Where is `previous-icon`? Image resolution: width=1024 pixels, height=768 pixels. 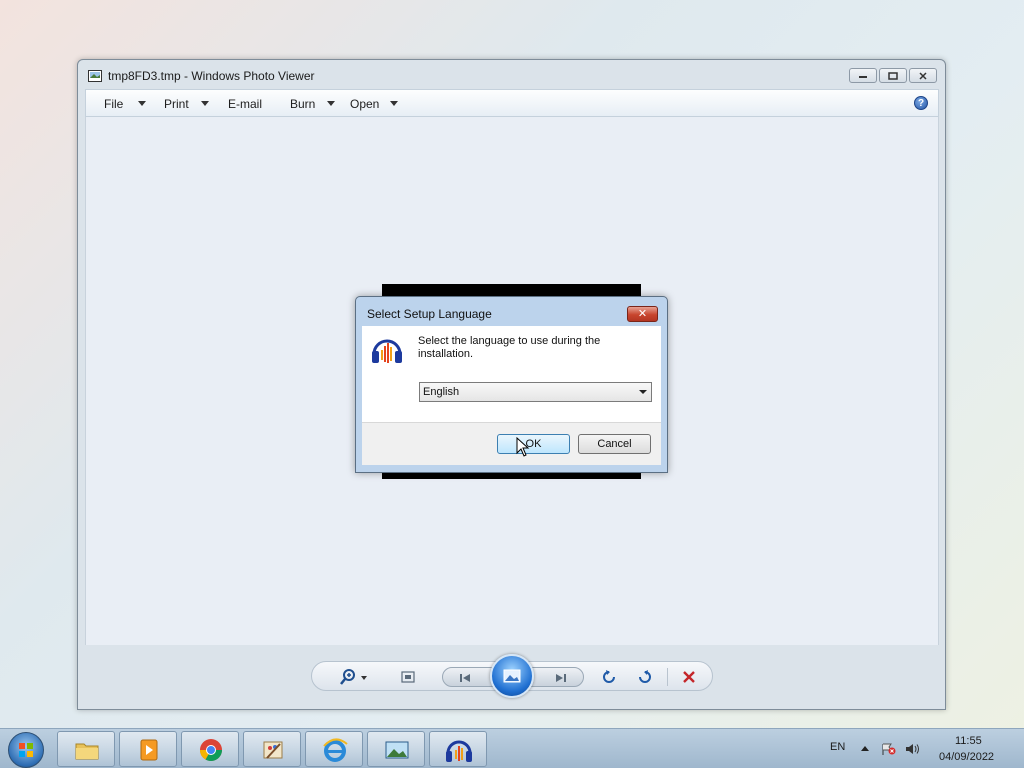 previous-icon is located at coordinates (465, 678).